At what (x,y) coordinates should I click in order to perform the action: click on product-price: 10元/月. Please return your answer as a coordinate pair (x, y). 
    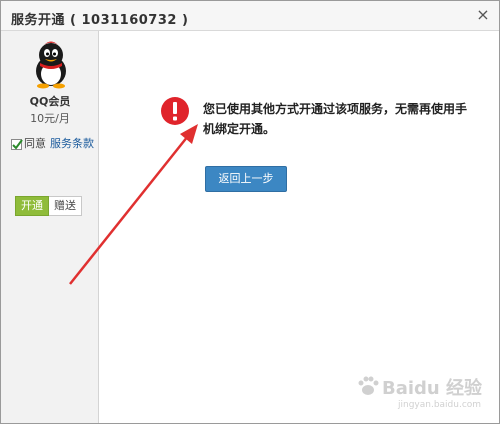
    Looking at the image, I should click on (50, 118).